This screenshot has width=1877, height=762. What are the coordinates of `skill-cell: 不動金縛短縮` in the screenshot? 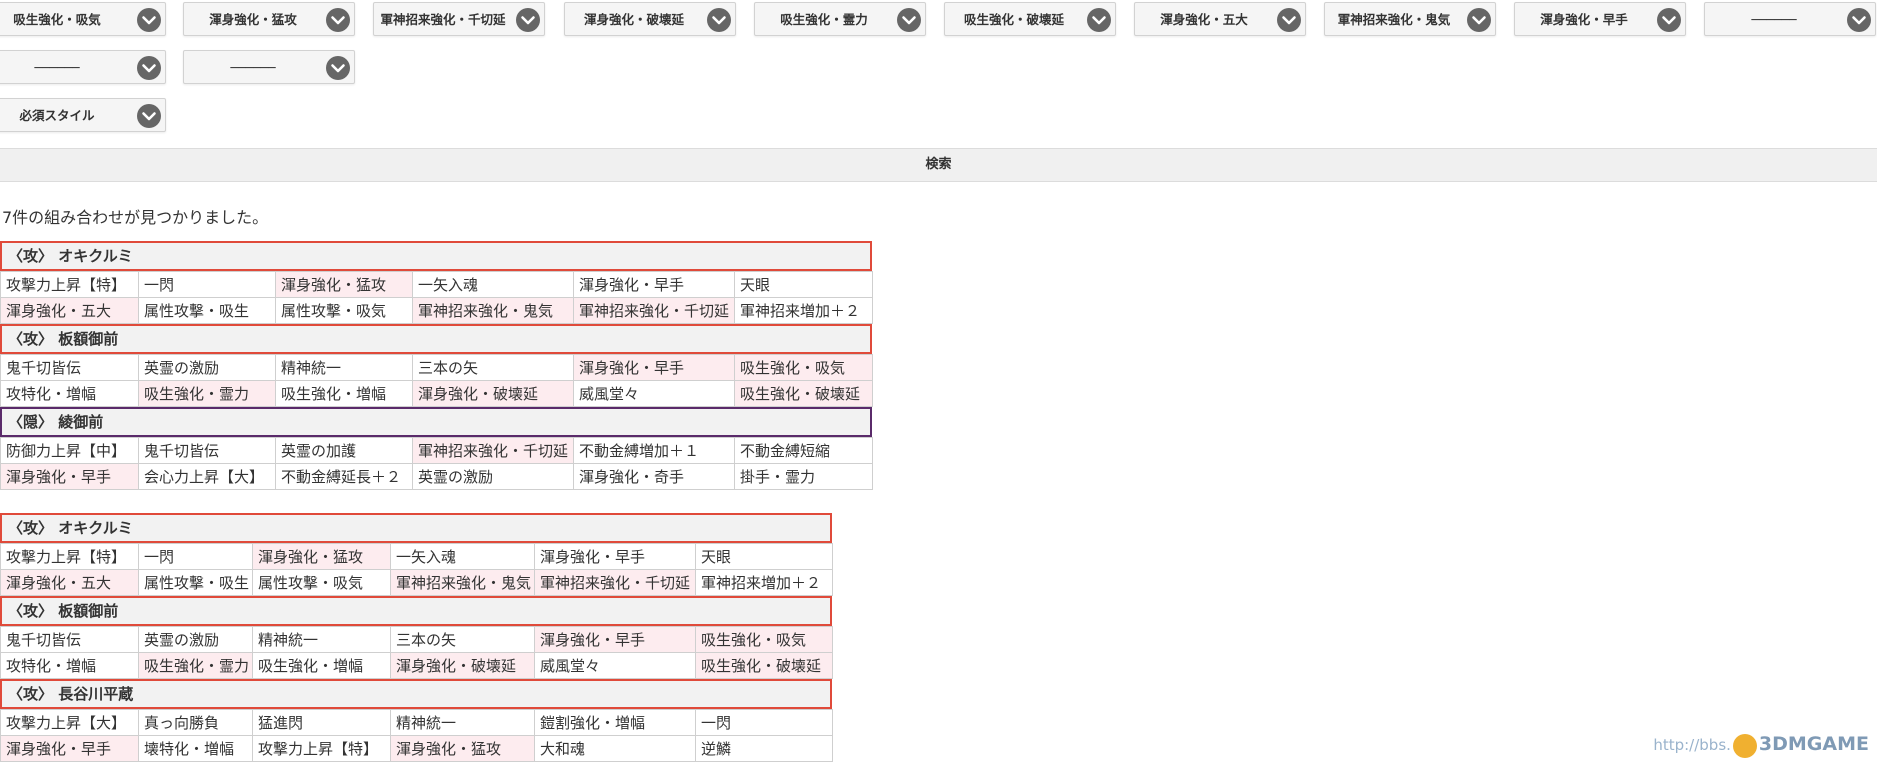 It's located at (803, 450).